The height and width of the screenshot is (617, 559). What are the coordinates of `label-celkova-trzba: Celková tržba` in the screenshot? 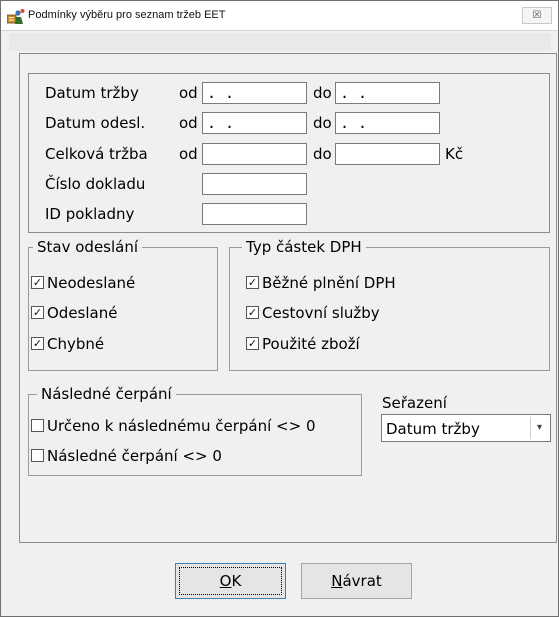 It's located at (96, 154).